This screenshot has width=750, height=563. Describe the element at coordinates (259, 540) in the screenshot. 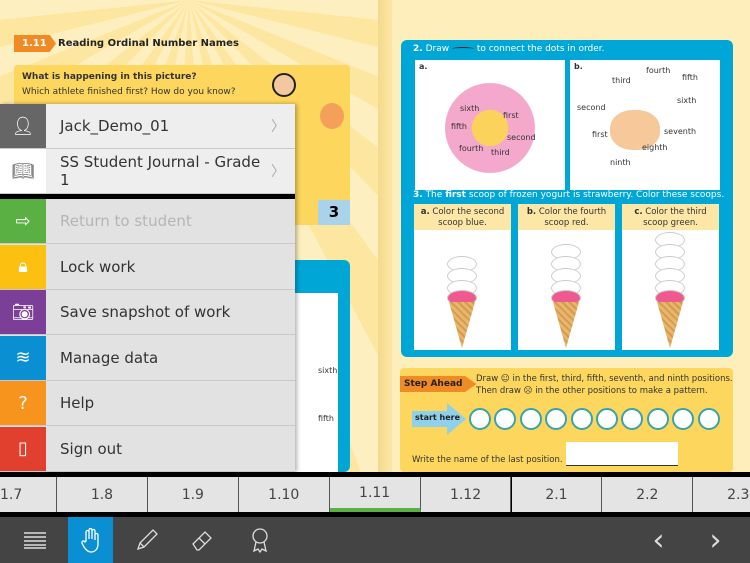

I see `award-icon` at that location.